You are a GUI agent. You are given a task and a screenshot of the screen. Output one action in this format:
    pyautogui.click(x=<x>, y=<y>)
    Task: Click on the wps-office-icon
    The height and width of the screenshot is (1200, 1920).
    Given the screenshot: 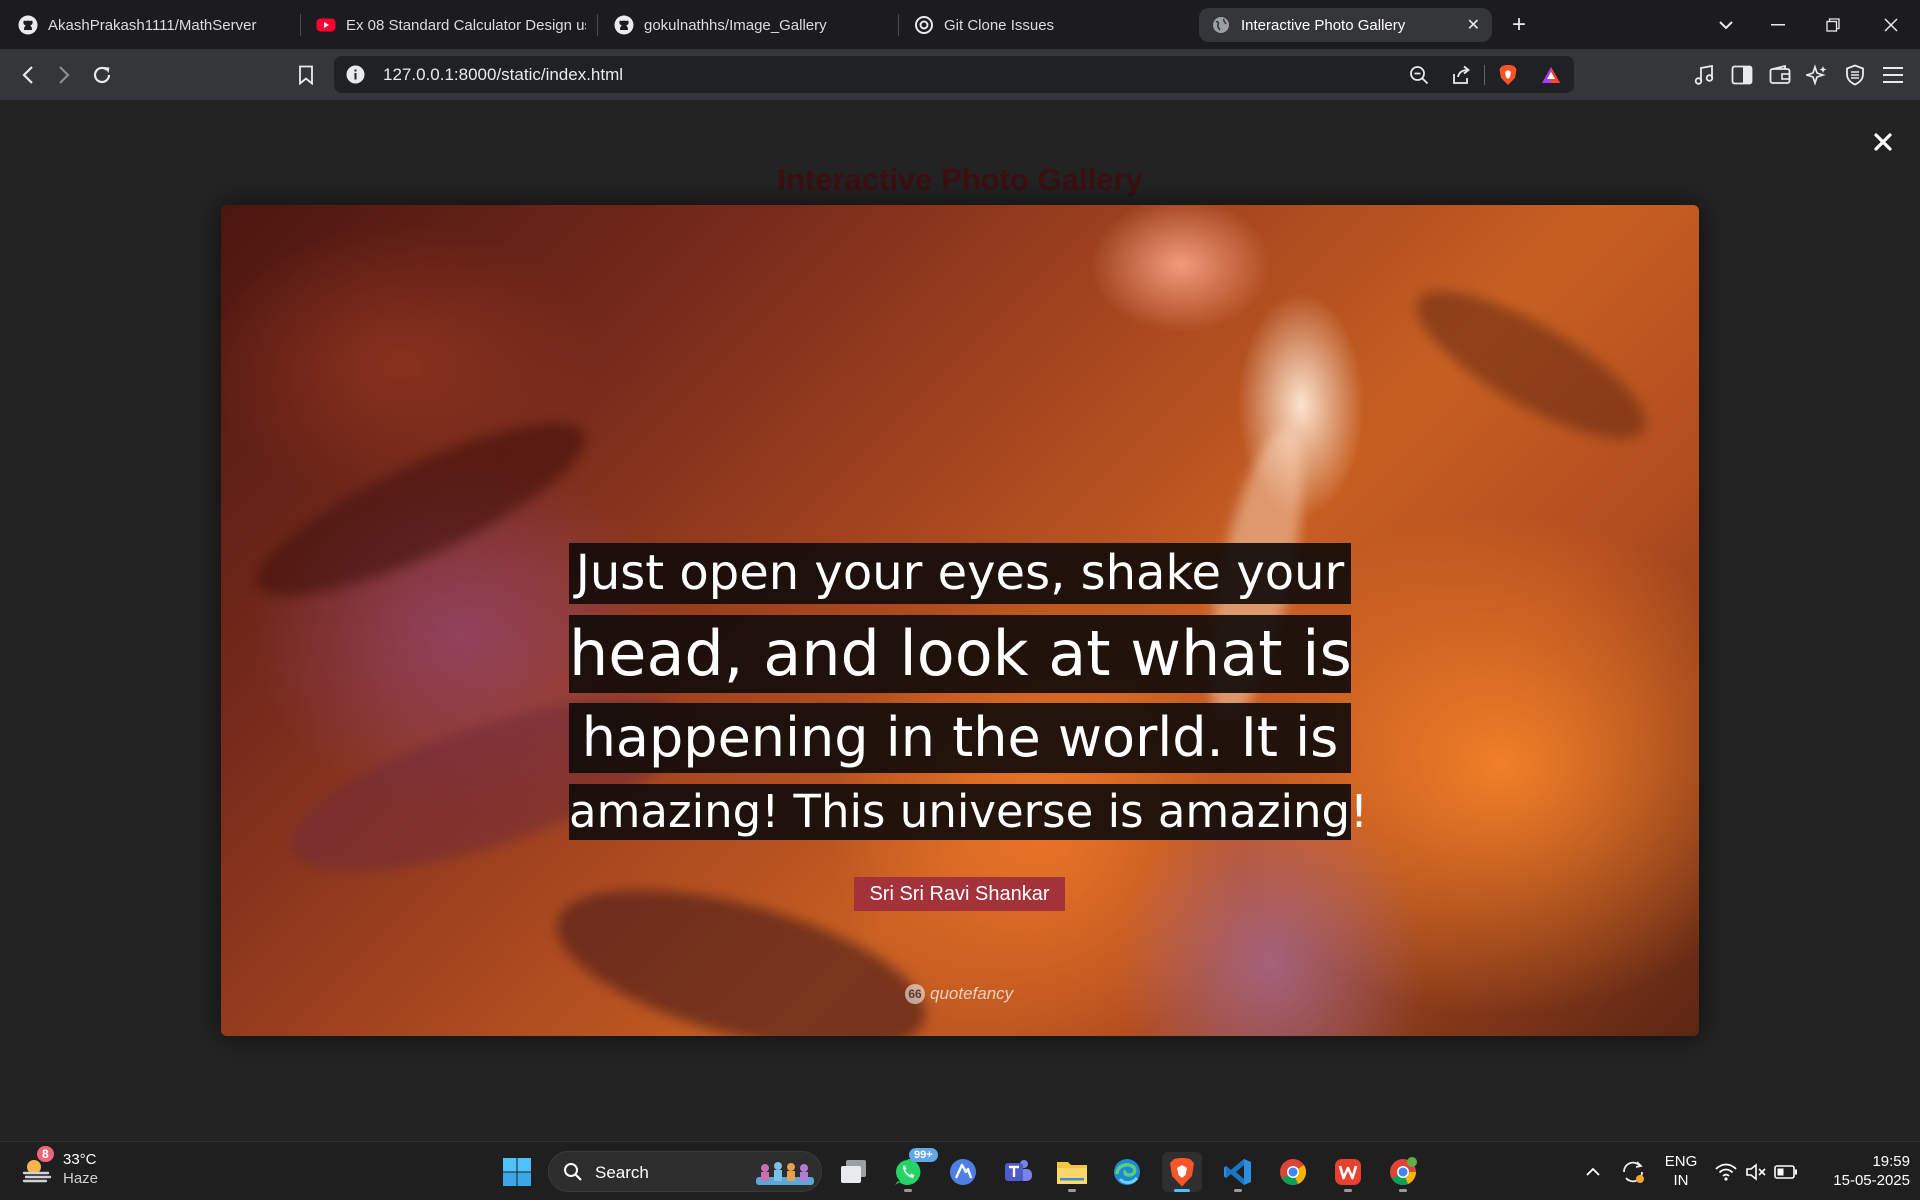 What is the action you would take?
    pyautogui.click(x=1348, y=1172)
    